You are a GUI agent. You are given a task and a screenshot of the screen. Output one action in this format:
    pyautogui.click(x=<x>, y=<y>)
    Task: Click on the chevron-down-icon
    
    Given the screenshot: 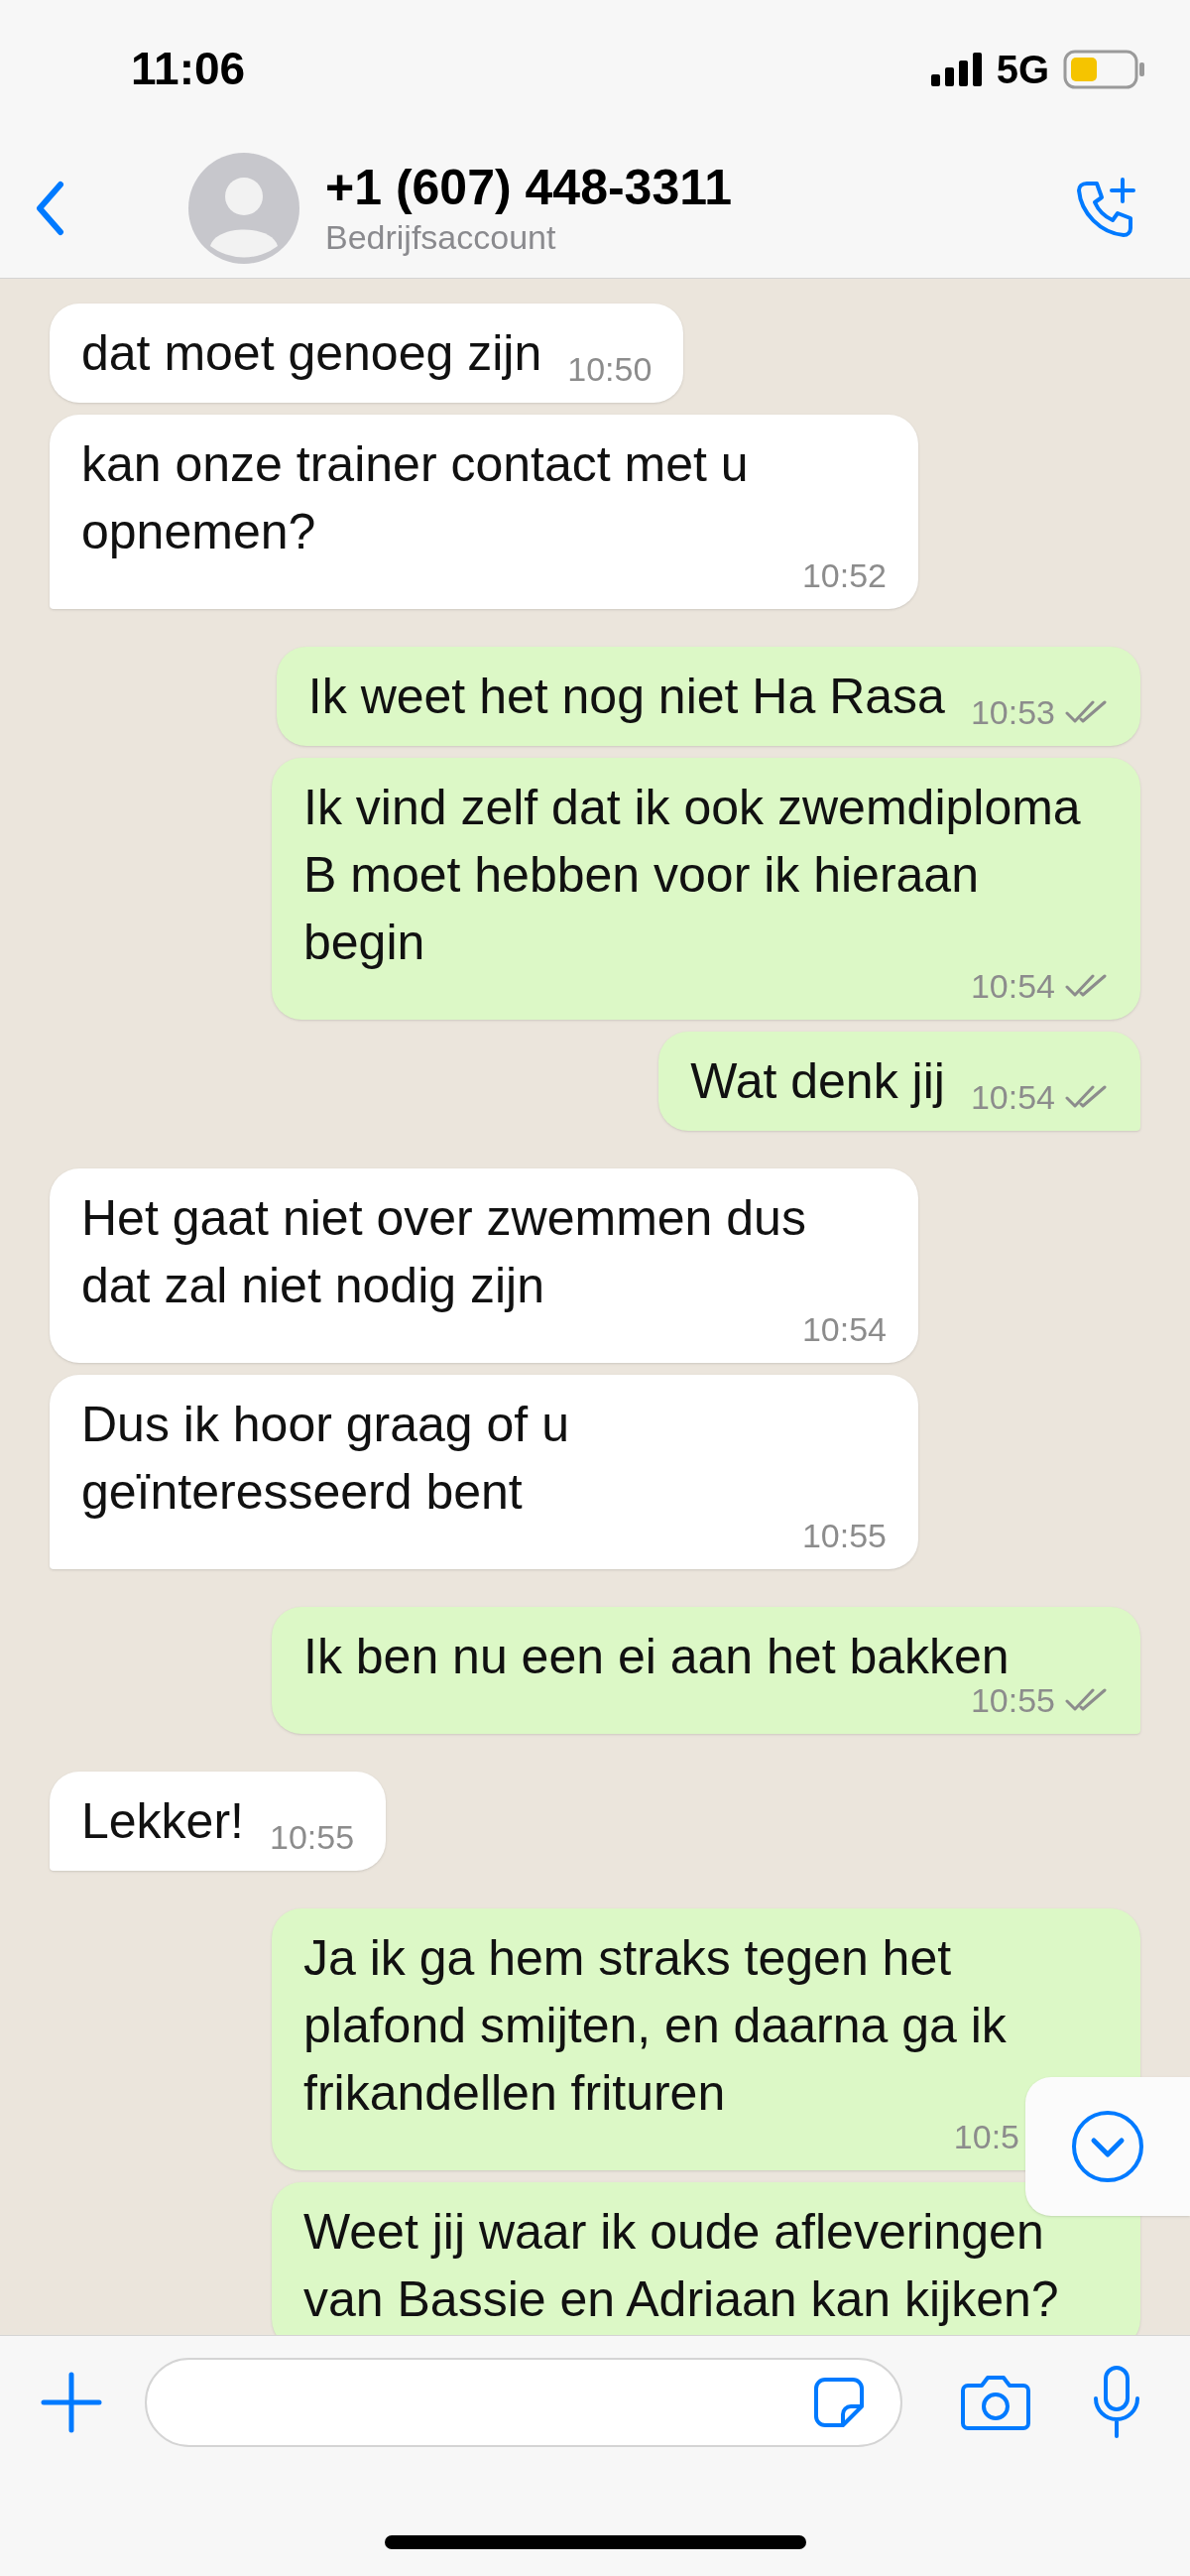 What is the action you would take?
    pyautogui.click(x=1107, y=2146)
    